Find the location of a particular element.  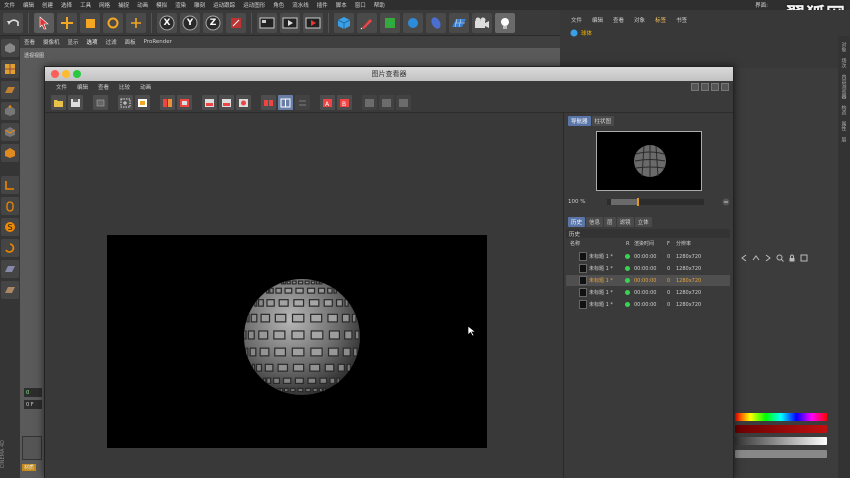

menu-character: 角色 is located at coordinates (278, 5).